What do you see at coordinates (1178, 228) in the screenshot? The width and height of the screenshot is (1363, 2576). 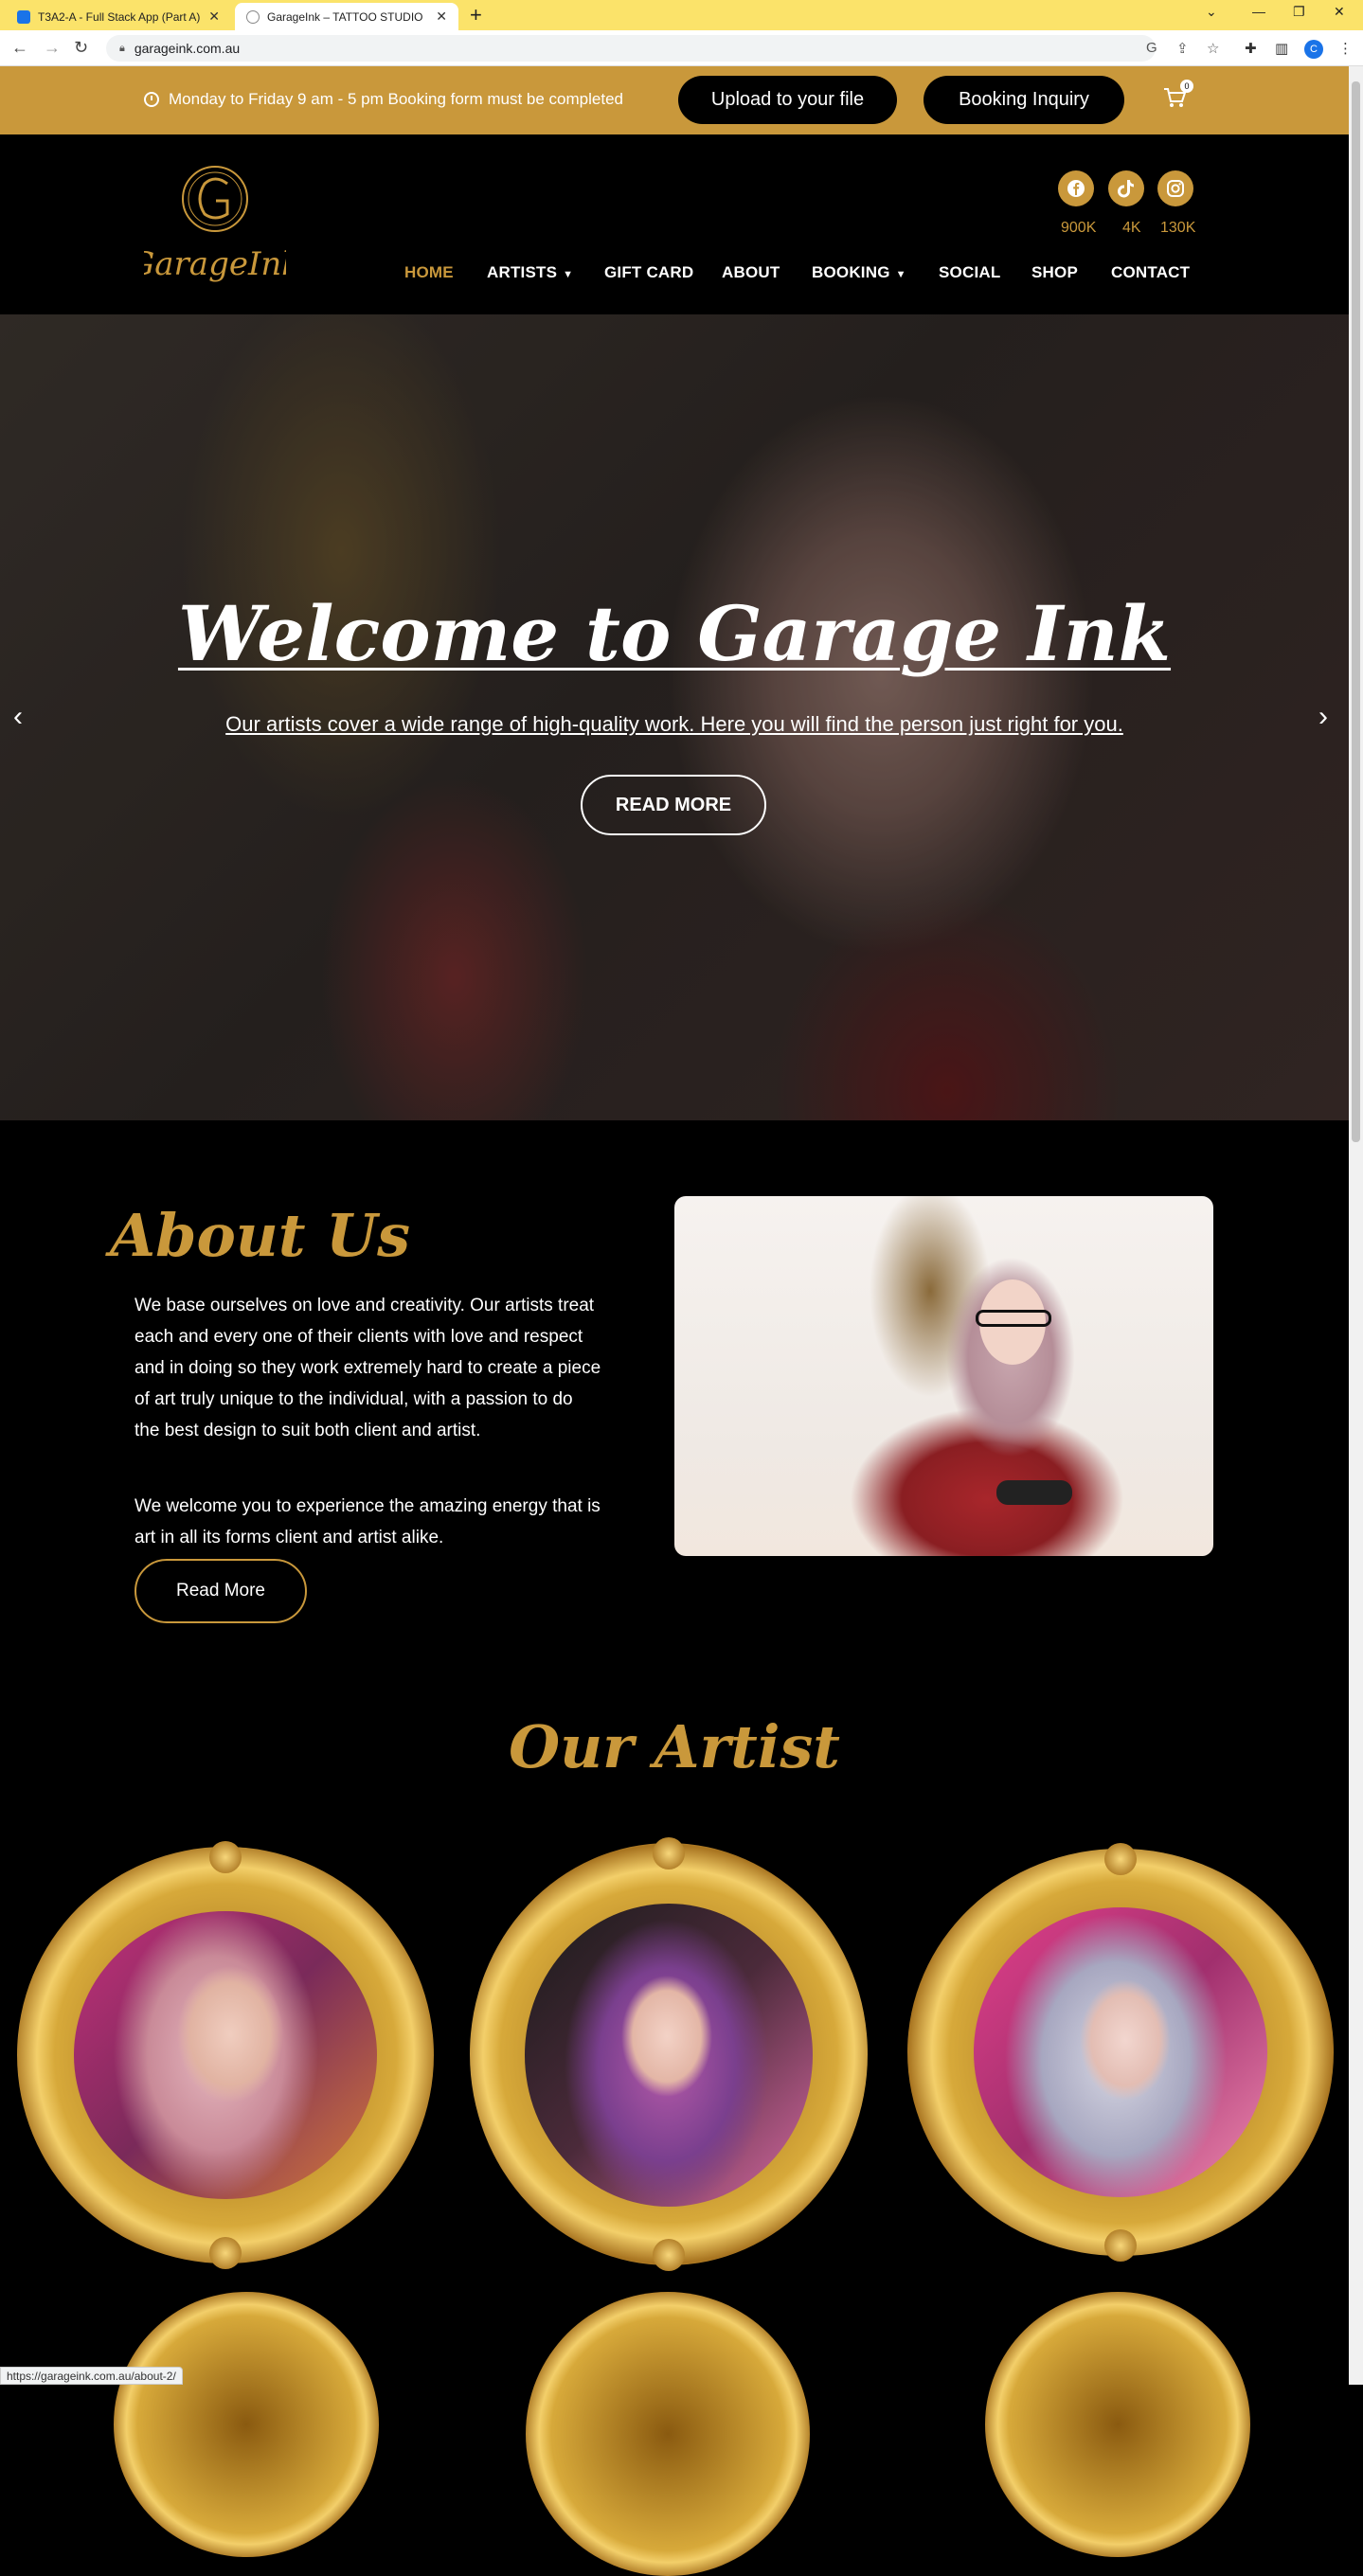 I see `instagram-followers: 130K` at bounding box center [1178, 228].